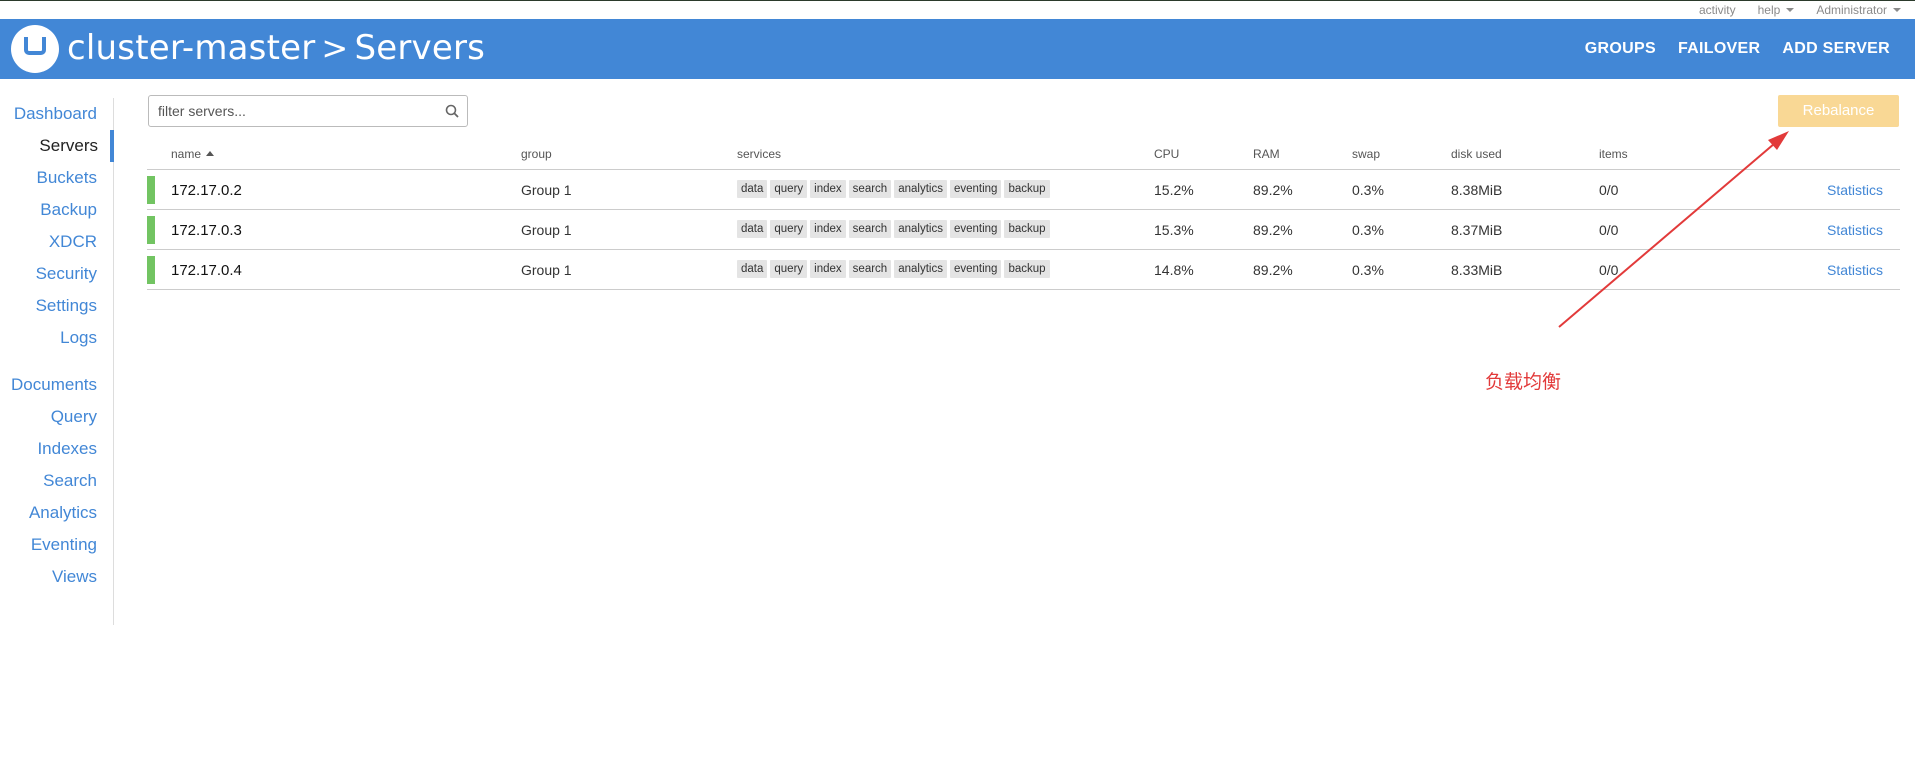  What do you see at coordinates (1266, 154) in the screenshot?
I see `col-ram-header: RAM` at bounding box center [1266, 154].